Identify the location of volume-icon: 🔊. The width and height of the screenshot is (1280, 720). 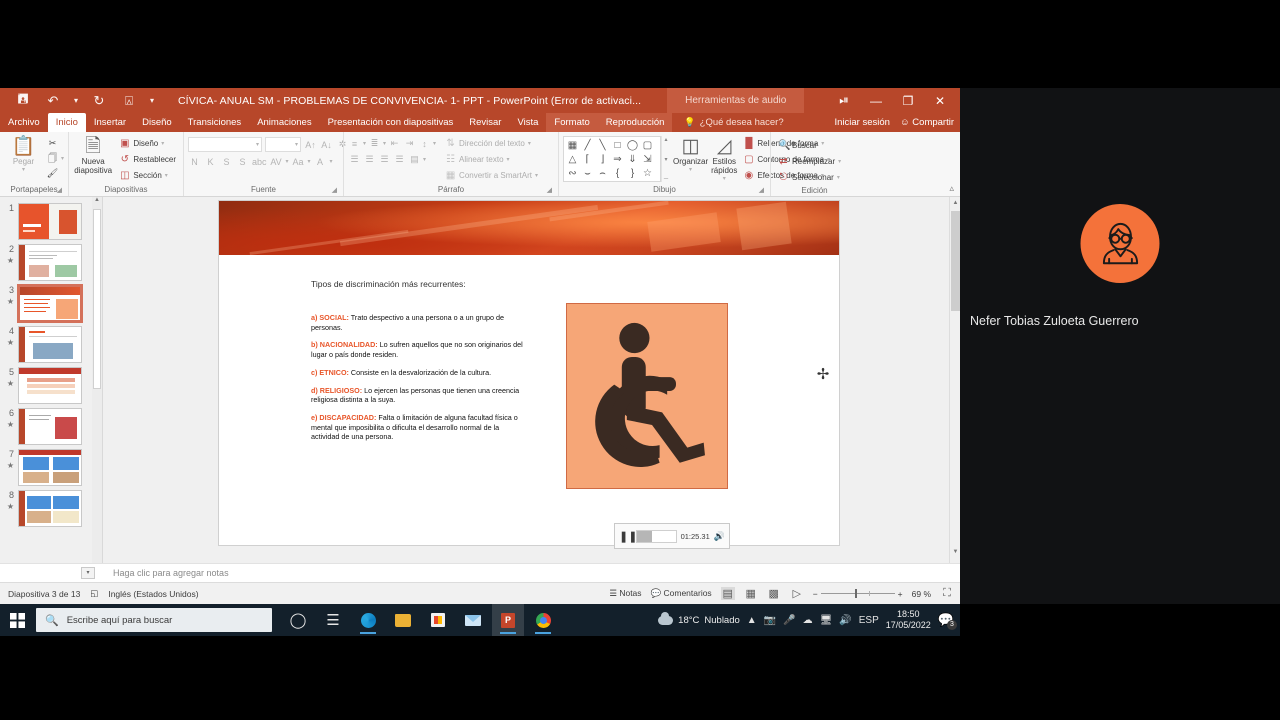
(719, 536).